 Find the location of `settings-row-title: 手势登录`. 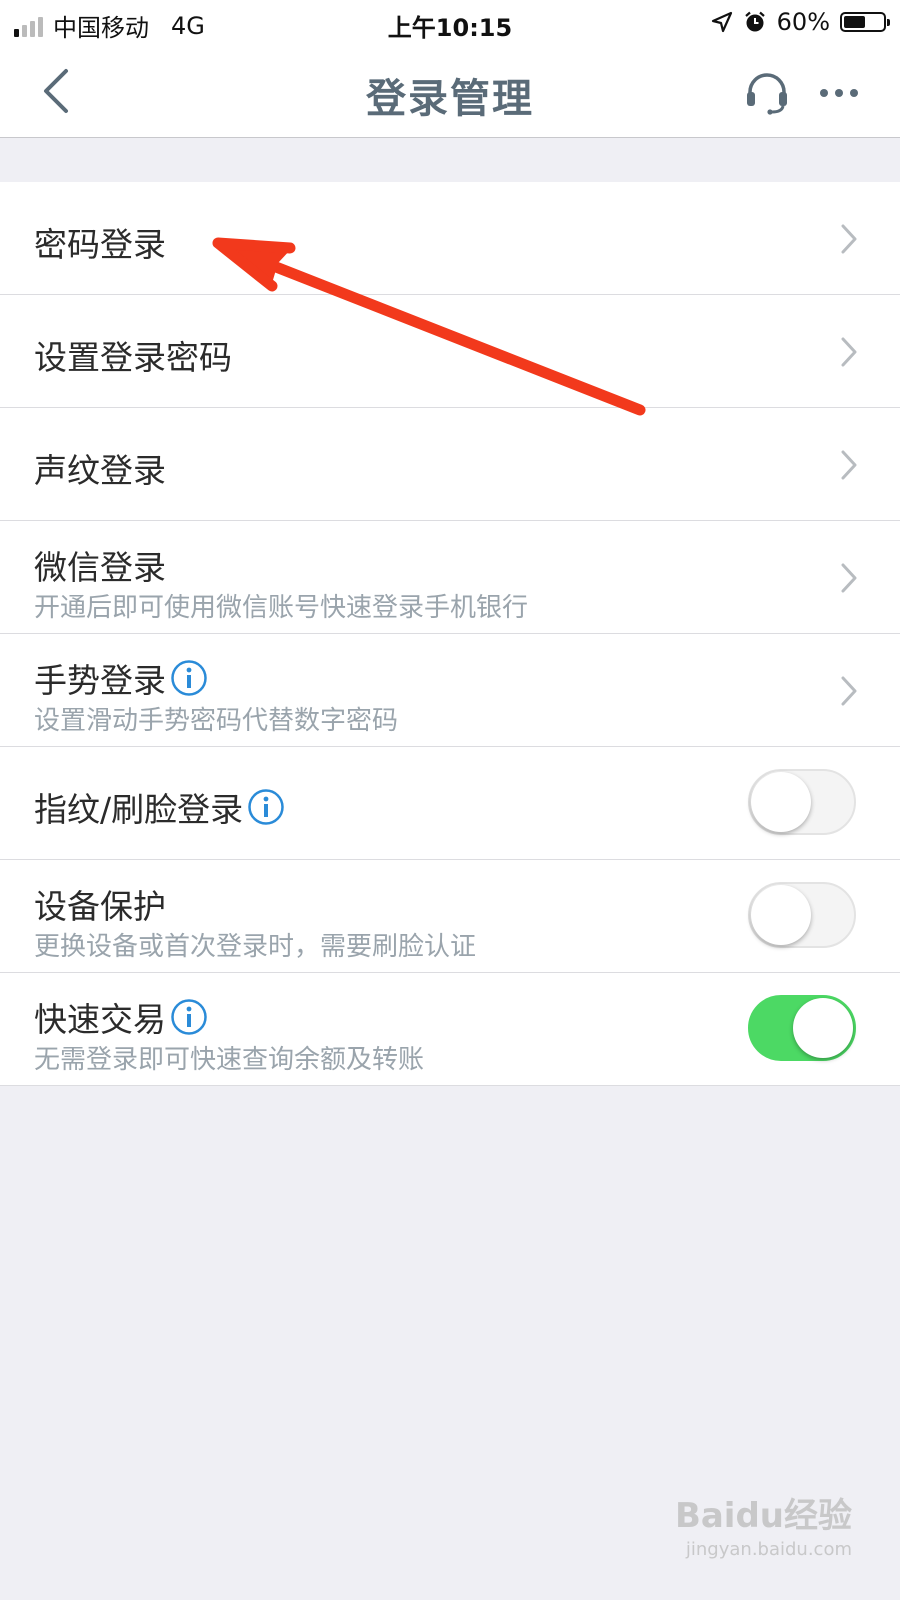

settings-row-title: 手势登录 is located at coordinates (121, 678).